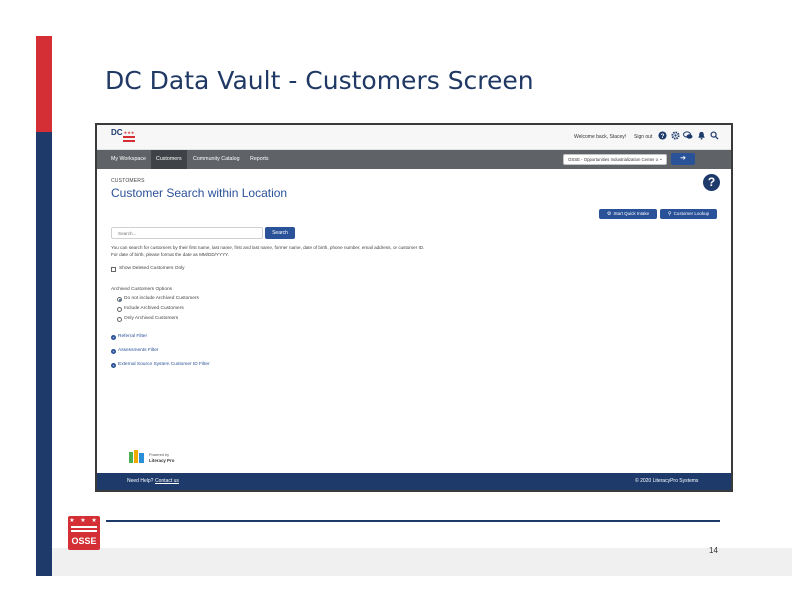 This screenshot has height=612, width=792. What do you see at coordinates (142, 289) in the screenshot?
I see `archived-options-label: Archived Customers Options` at bounding box center [142, 289].